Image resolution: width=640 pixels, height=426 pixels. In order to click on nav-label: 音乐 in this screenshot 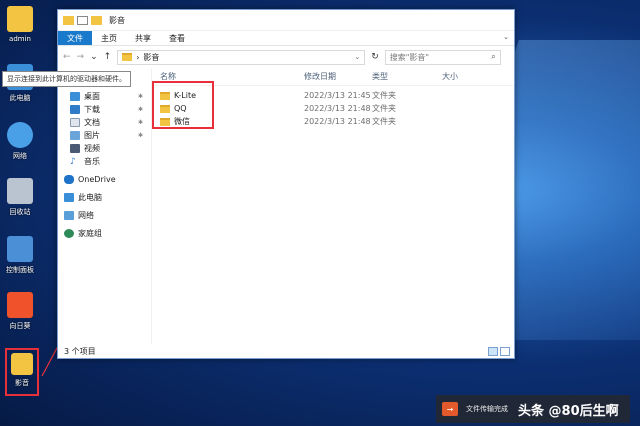, I will do `click(92, 161)`.